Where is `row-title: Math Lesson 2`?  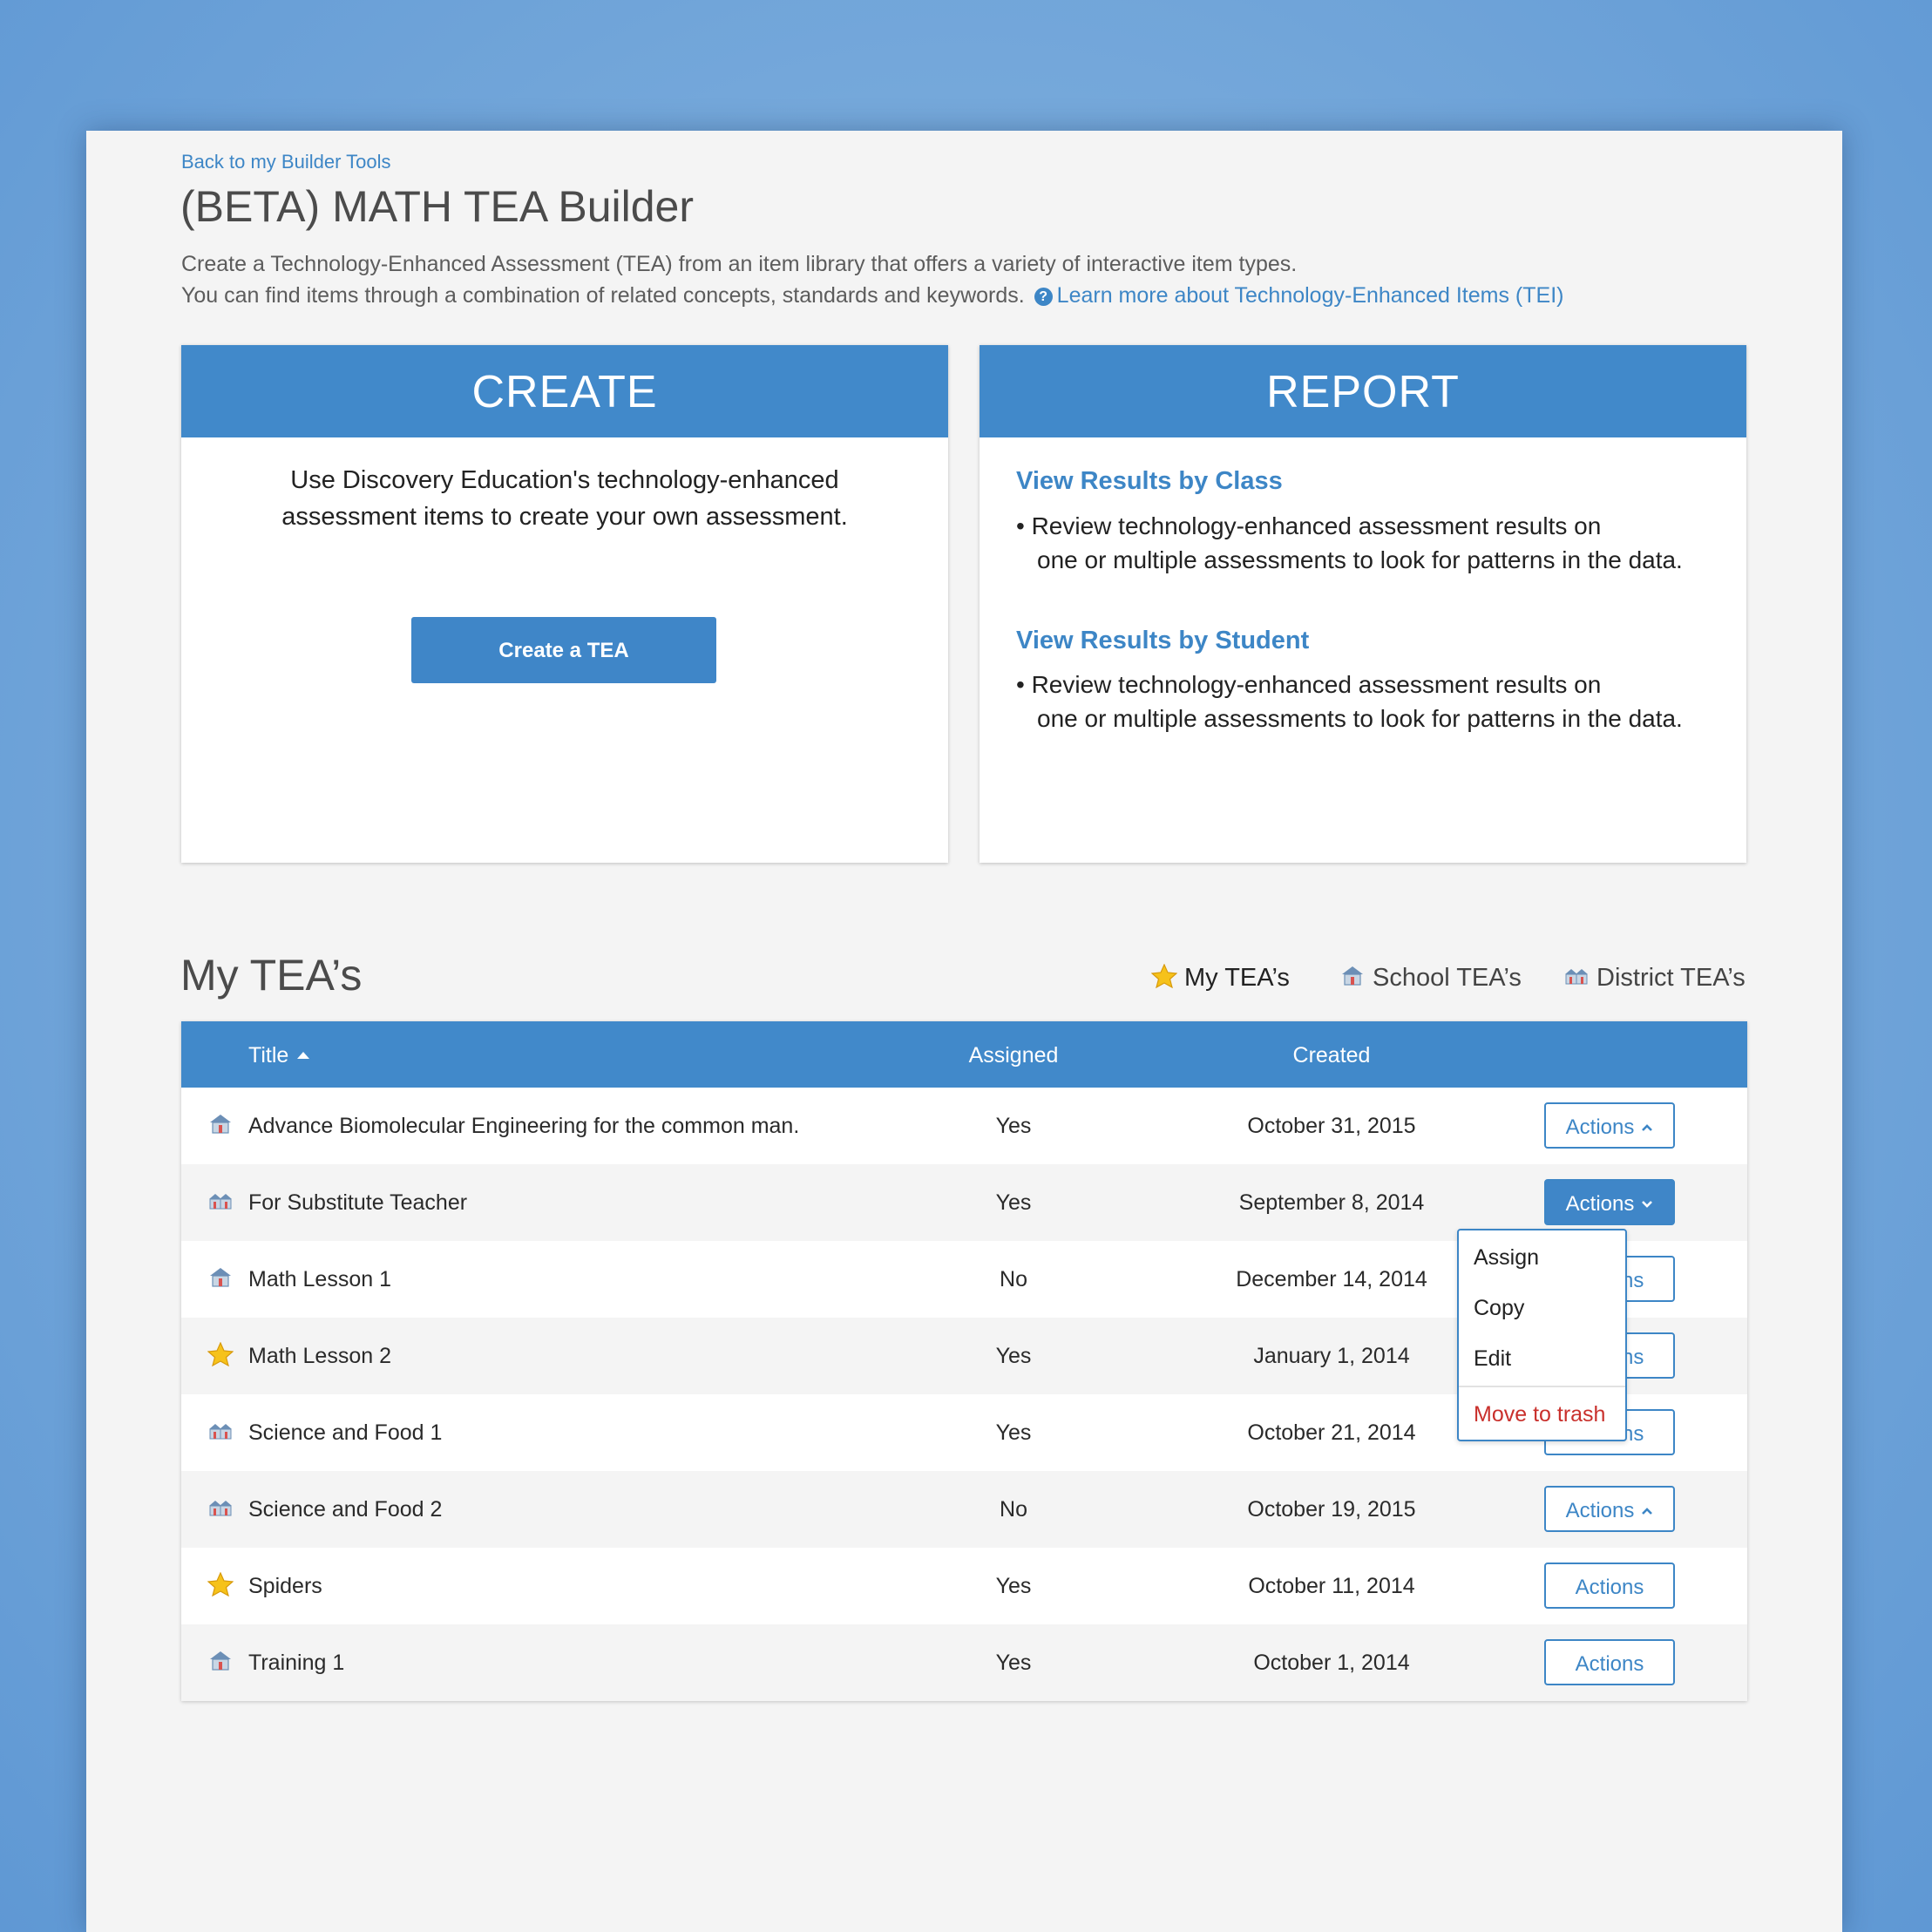 row-title: Math Lesson 2 is located at coordinates (319, 1356).